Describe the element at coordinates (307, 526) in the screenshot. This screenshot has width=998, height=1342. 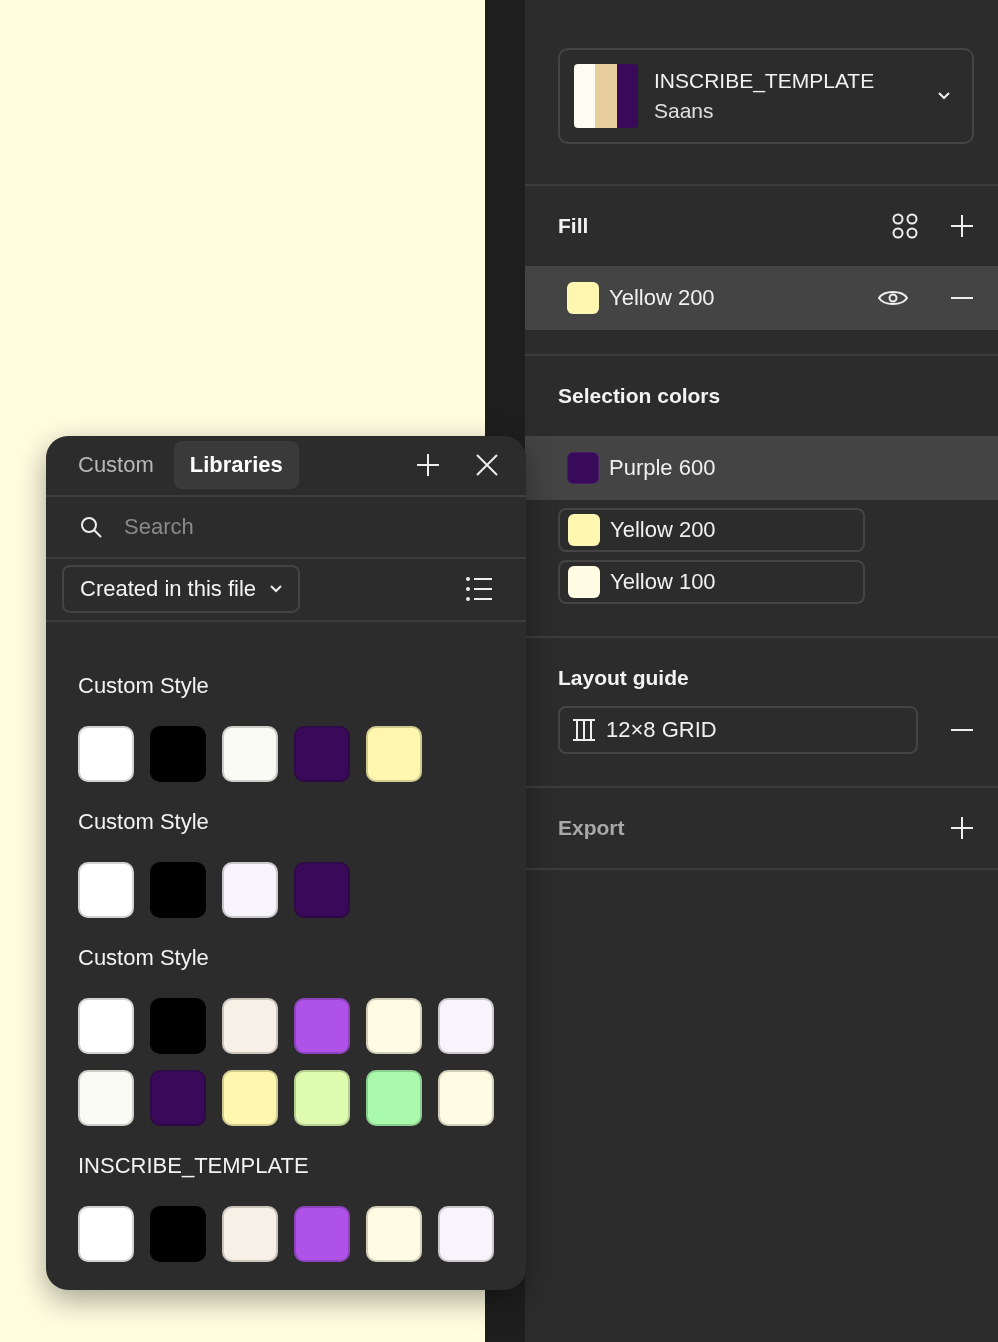
I see `search-field: Search` at that location.